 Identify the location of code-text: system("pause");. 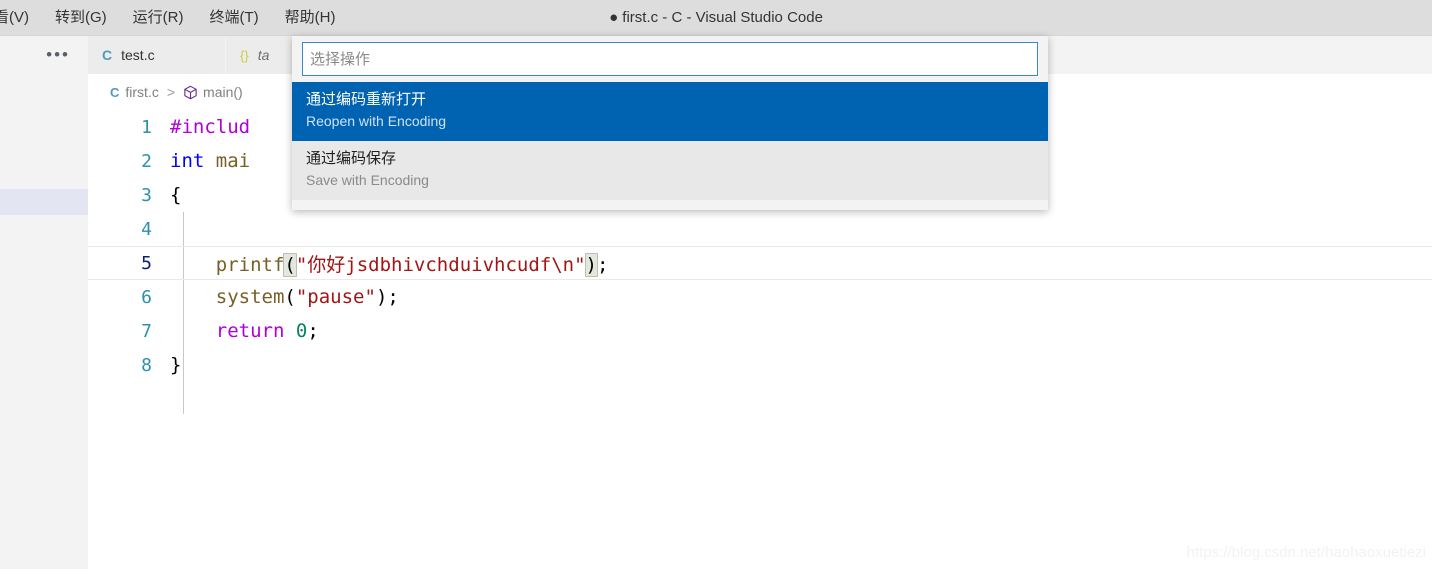
(284, 297).